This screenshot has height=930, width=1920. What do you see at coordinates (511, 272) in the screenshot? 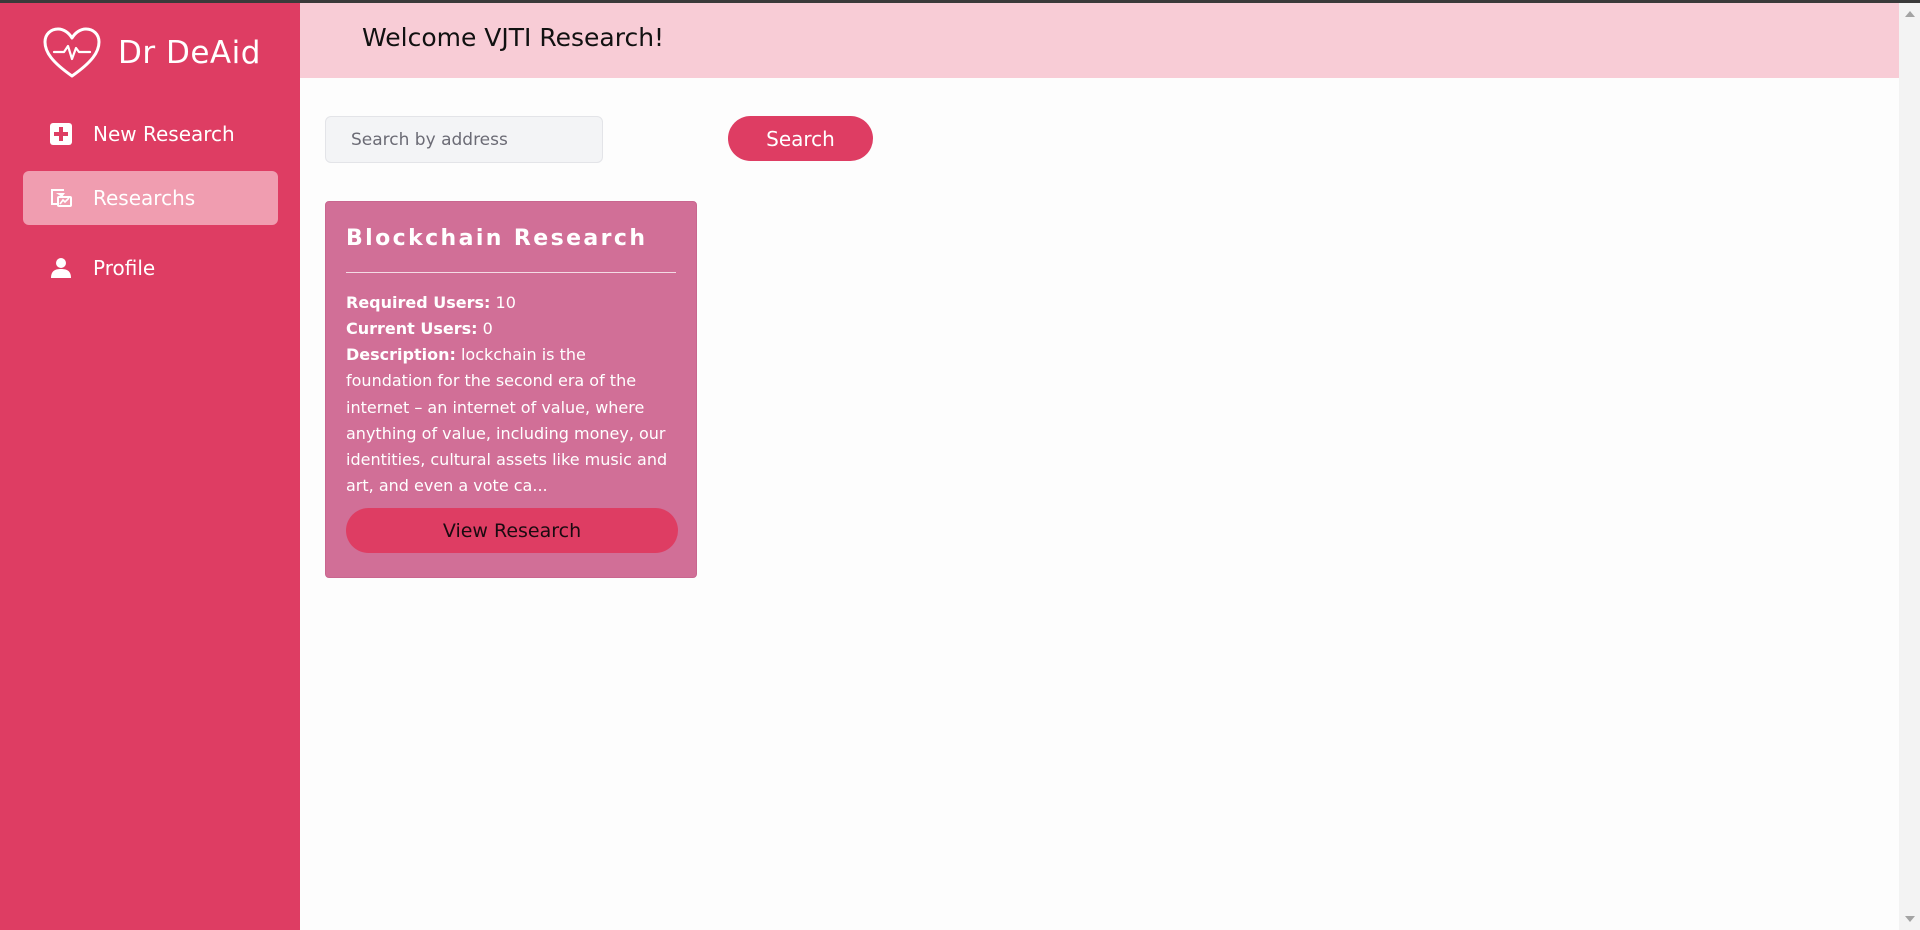
I see `card-divider` at bounding box center [511, 272].